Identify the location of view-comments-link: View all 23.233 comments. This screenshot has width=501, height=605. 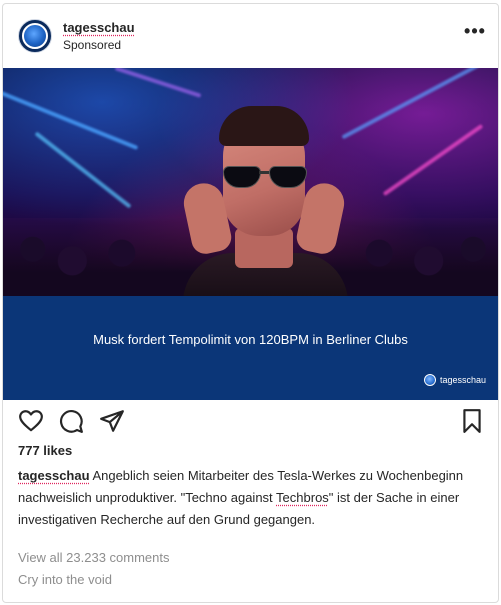
(94, 557).